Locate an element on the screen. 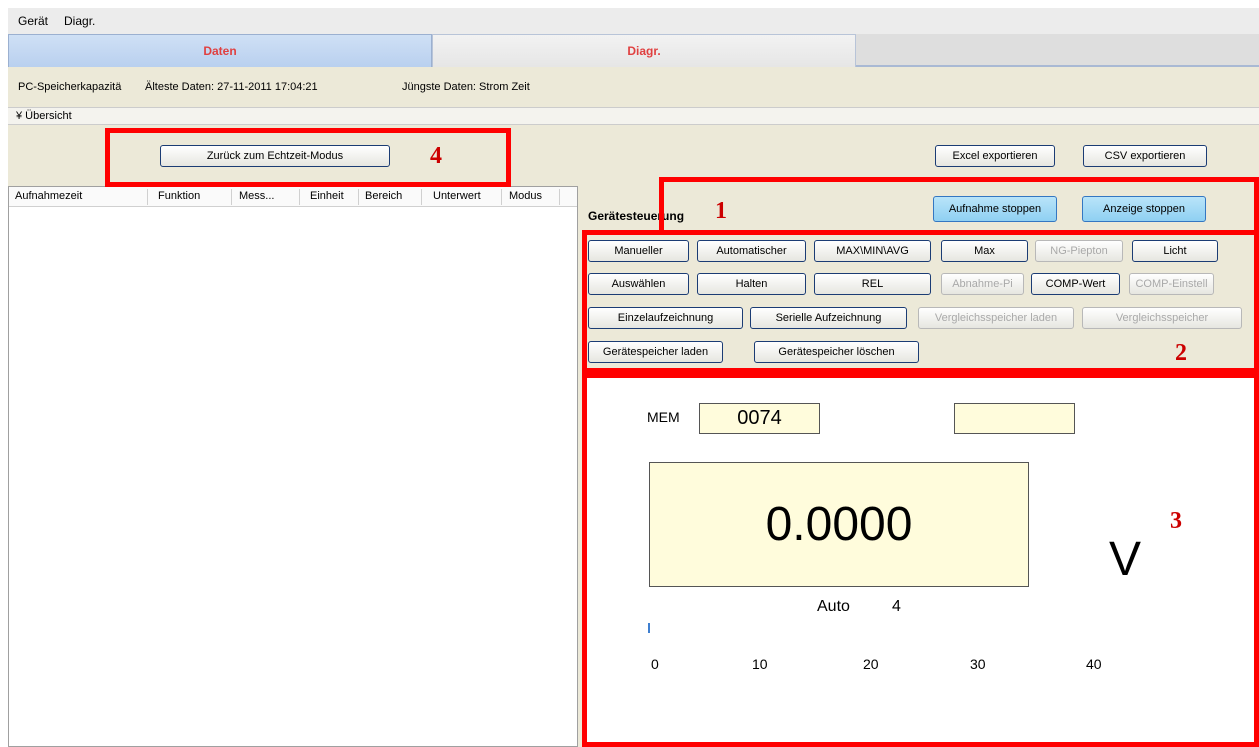  annotation-number-3: 3 is located at coordinates (1176, 521).